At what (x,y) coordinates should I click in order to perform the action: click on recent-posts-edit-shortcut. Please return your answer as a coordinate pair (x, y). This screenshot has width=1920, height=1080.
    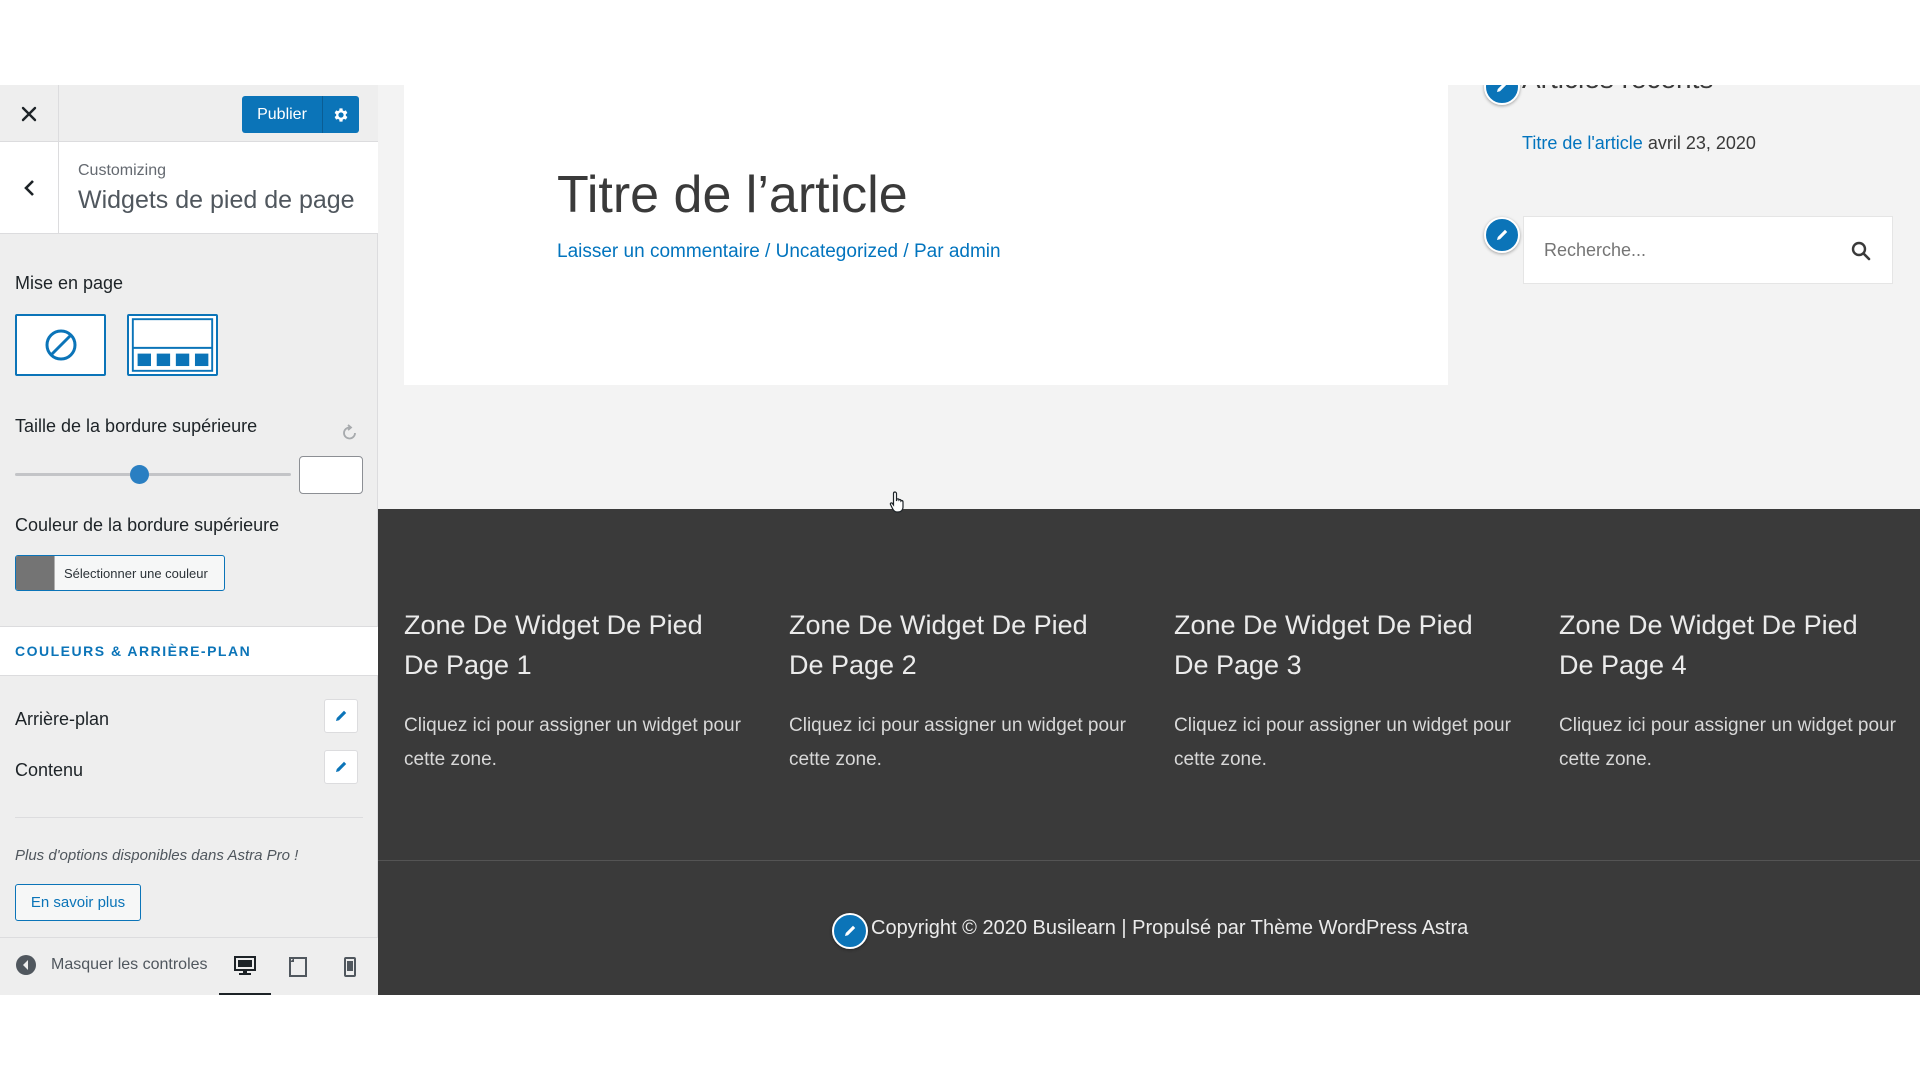
    Looking at the image, I should click on (1502, 95).